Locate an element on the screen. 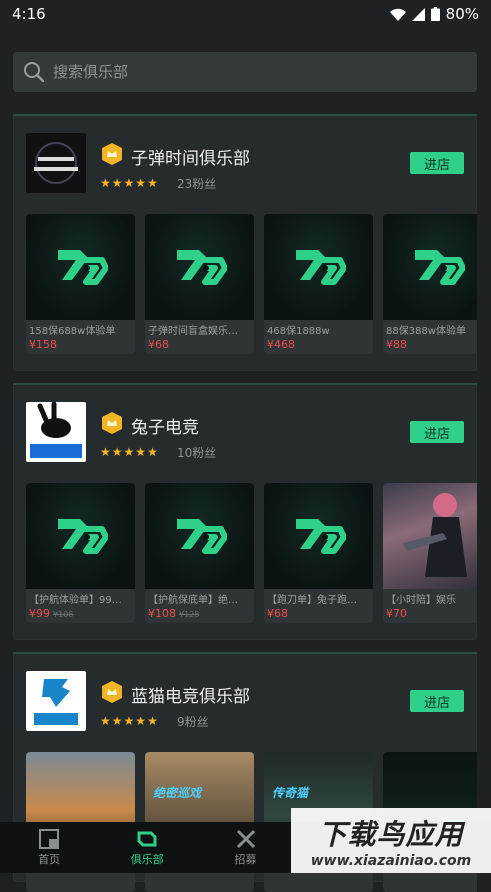 The width and height of the screenshot is (491, 892). product-price: ¥158 is located at coordinates (43, 344).